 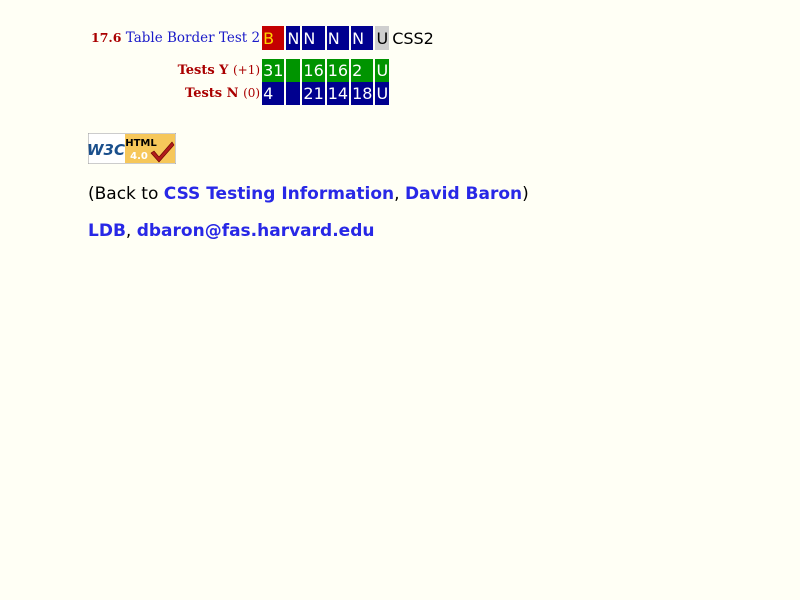 I want to click on footer: LDB, dbaron@fas.harvard.edu, so click(x=231, y=231).